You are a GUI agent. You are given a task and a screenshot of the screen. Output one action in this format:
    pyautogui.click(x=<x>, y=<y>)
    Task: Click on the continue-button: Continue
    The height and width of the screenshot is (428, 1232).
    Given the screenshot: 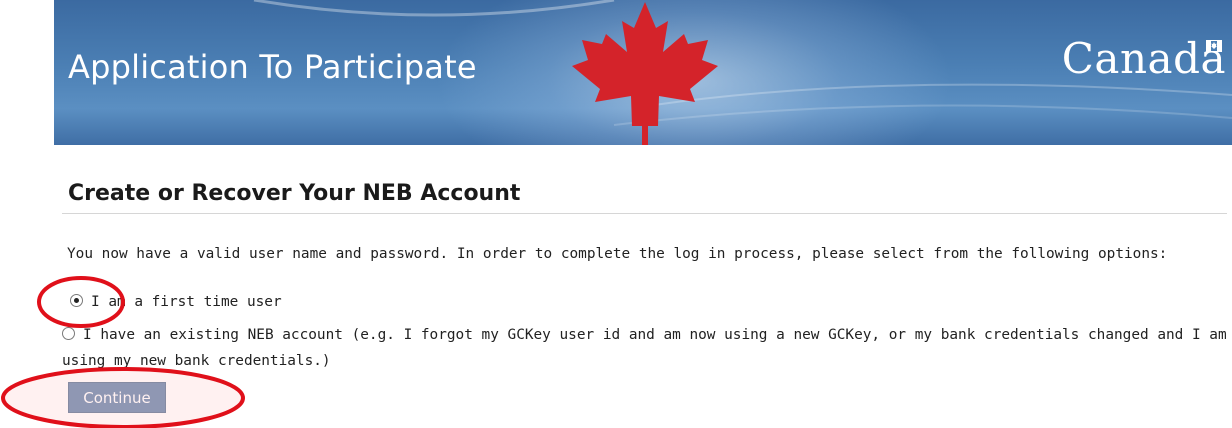 What is the action you would take?
    pyautogui.click(x=117, y=397)
    